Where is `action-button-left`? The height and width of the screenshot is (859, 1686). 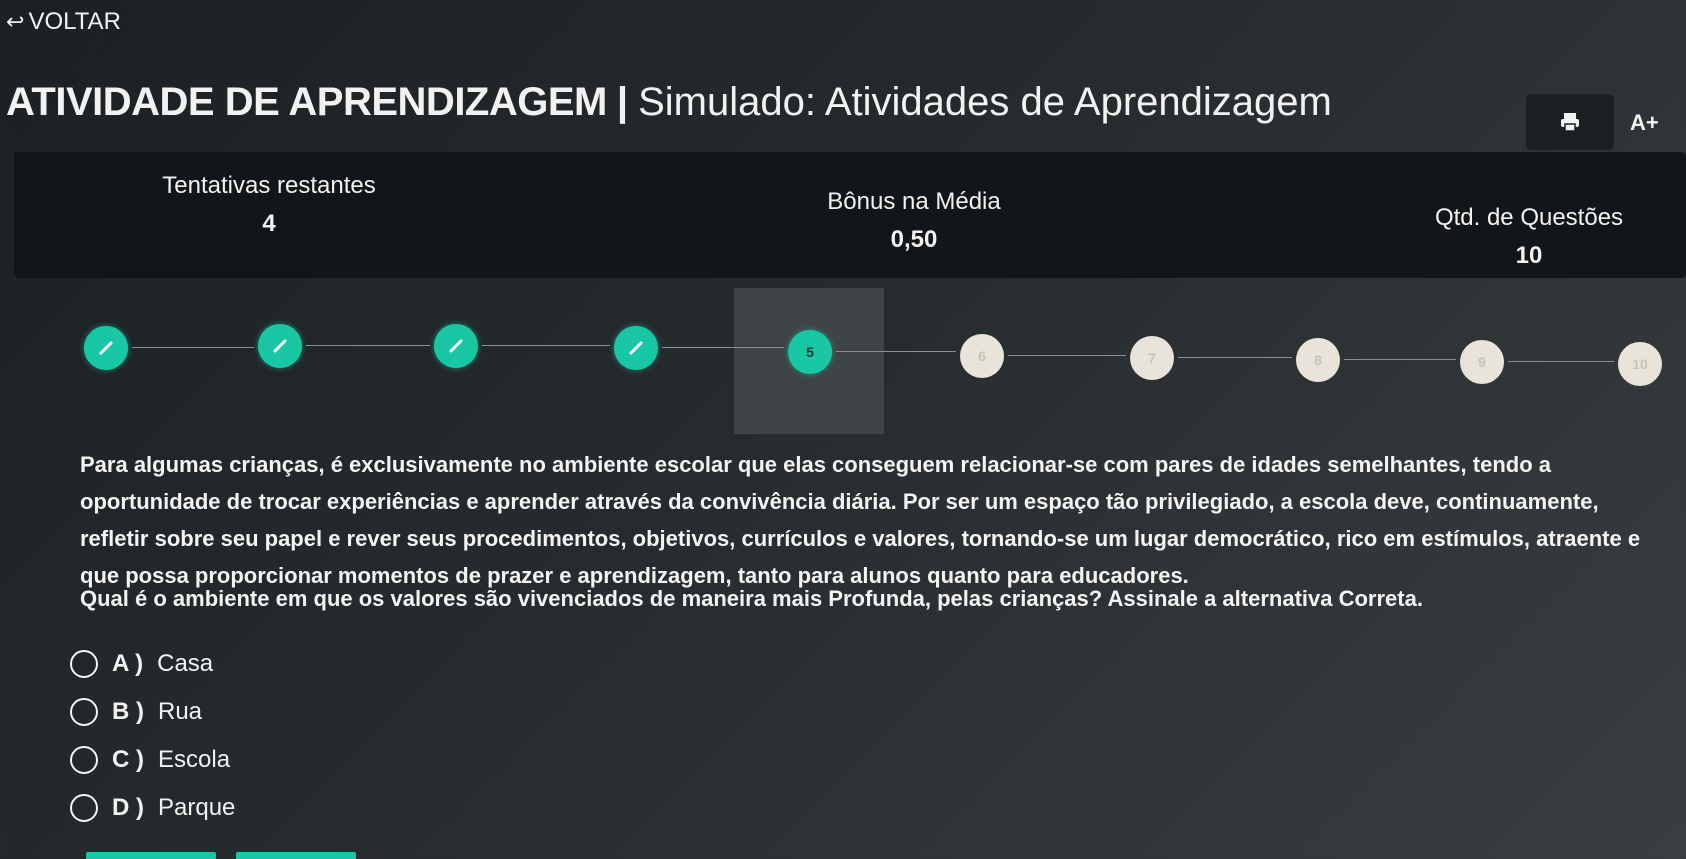
action-button-left is located at coordinates (151, 855).